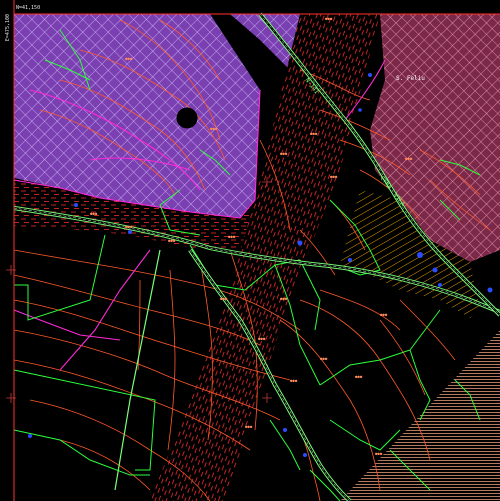 The width and height of the screenshot is (500, 501). I want to click on frame-side-label: E=475,100, so click(8, 27).